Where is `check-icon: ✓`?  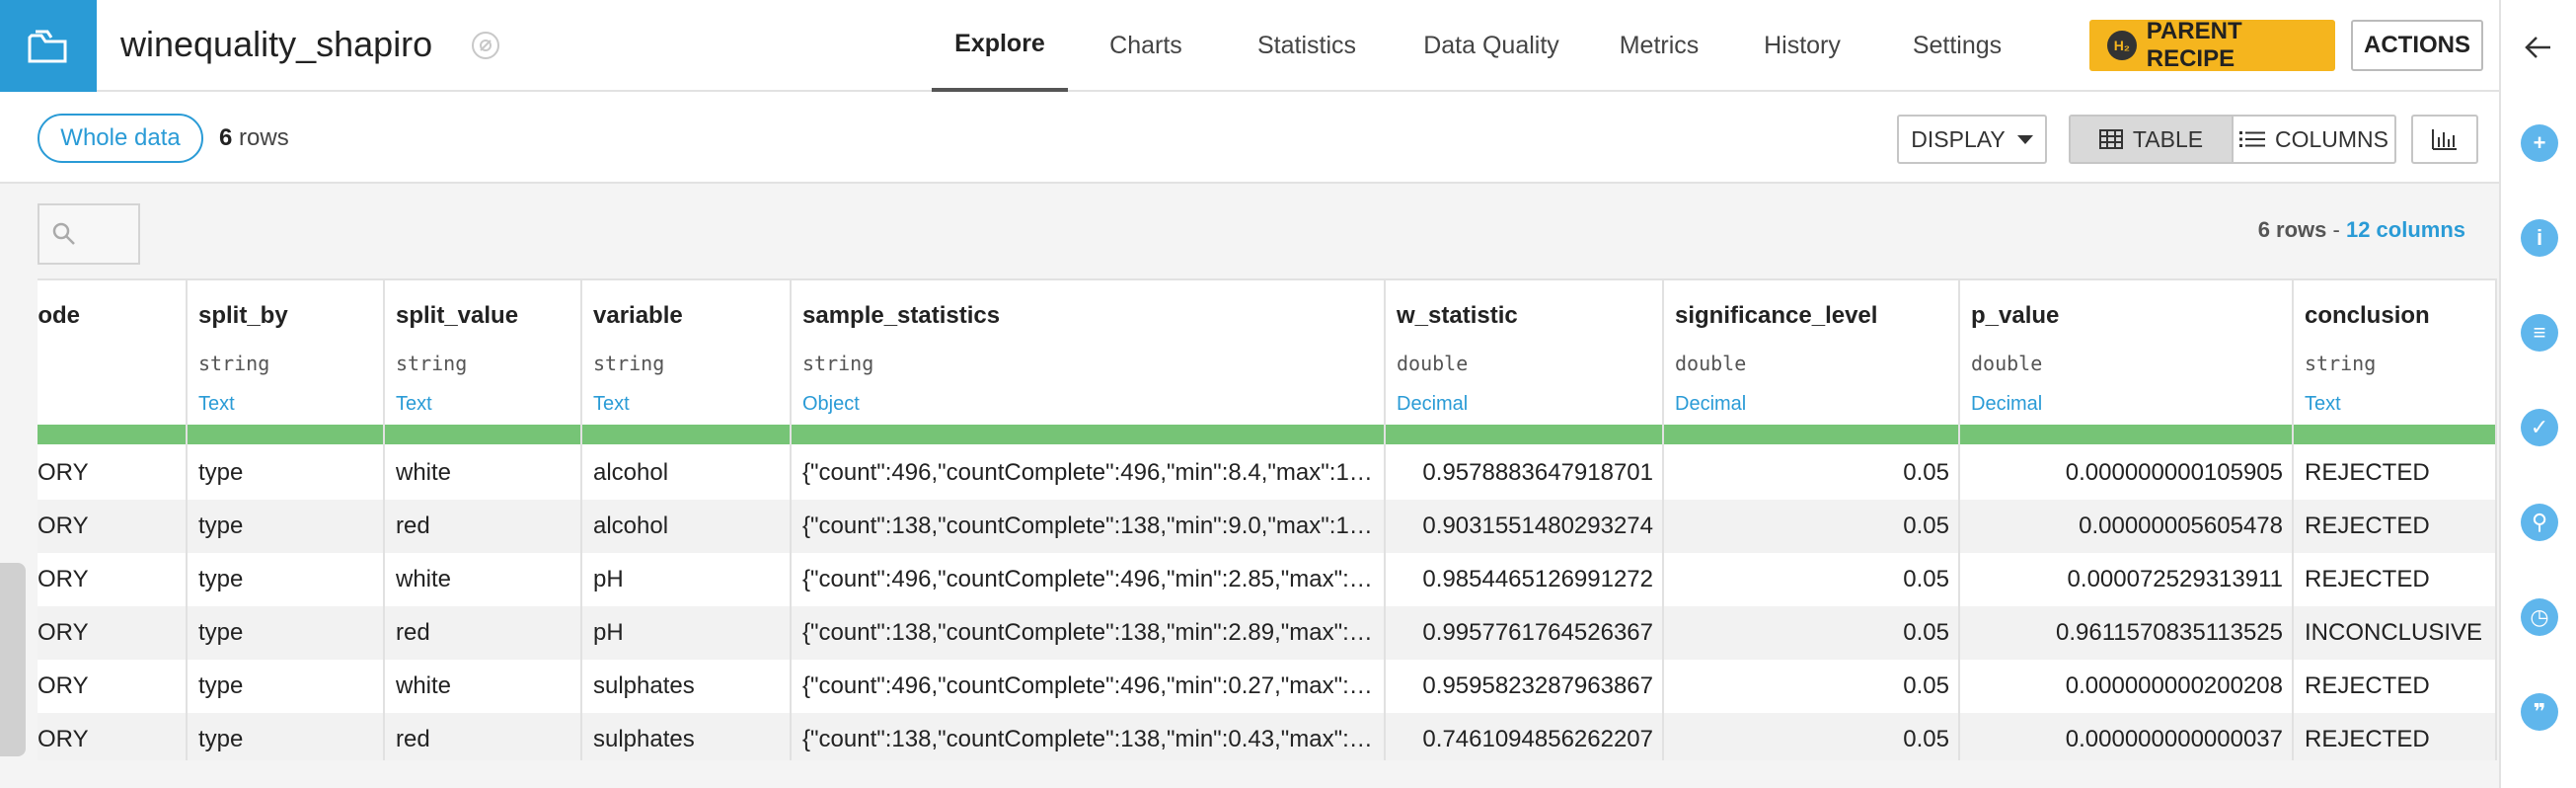
check-icon: ✓ is located at coordinates (2539, 427).